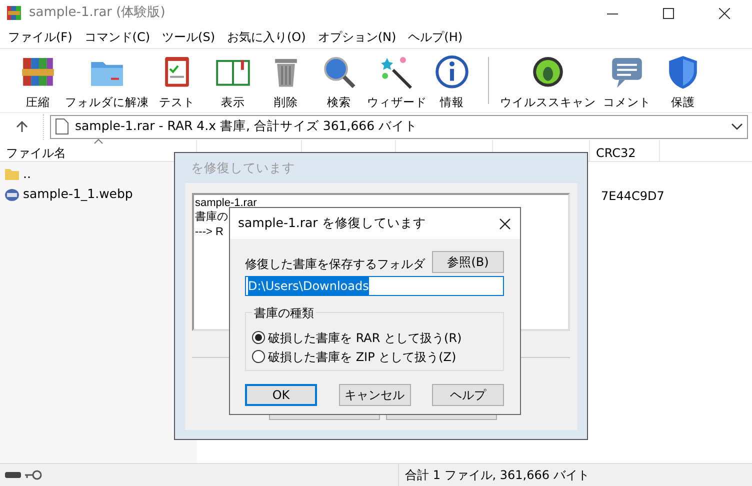 The width and height of the screenshot is (752, 486). I want to click on info-icon, so click(452, 72).